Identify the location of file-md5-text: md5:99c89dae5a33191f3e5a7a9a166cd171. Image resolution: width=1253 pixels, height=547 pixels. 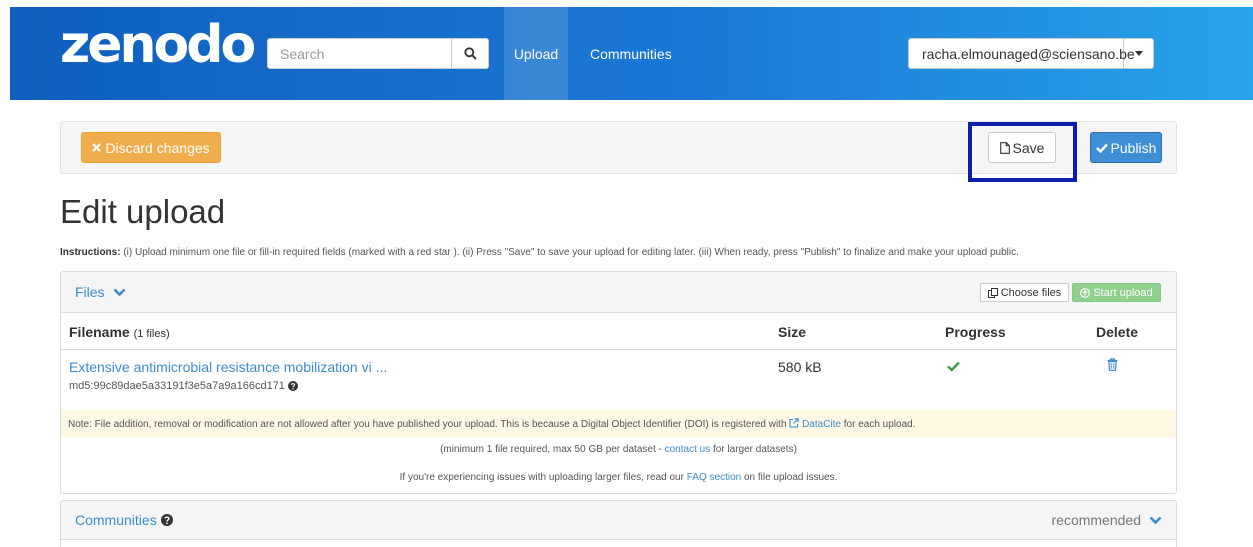
(177, 386).